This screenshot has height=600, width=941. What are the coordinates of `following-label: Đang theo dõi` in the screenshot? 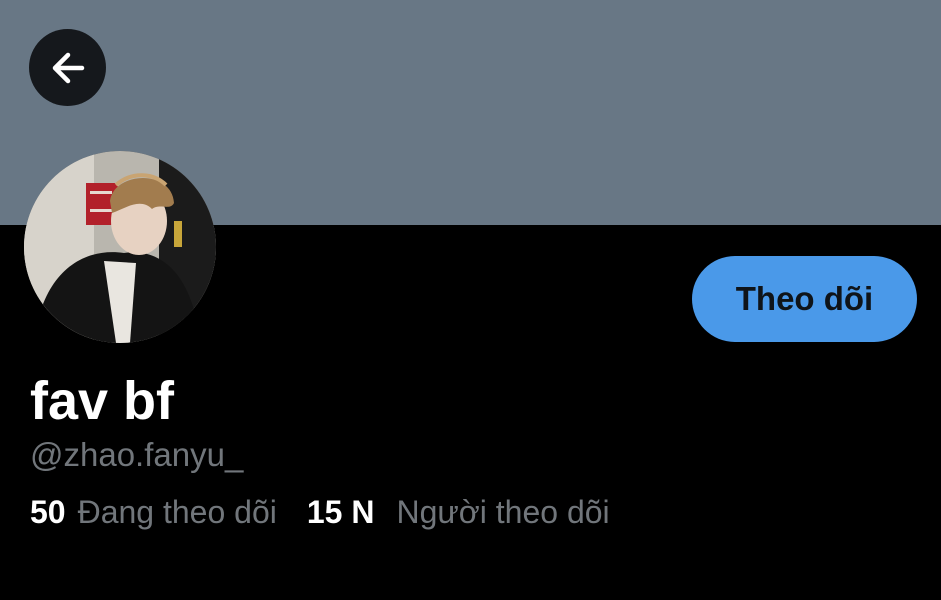 It's located at (177, 512).